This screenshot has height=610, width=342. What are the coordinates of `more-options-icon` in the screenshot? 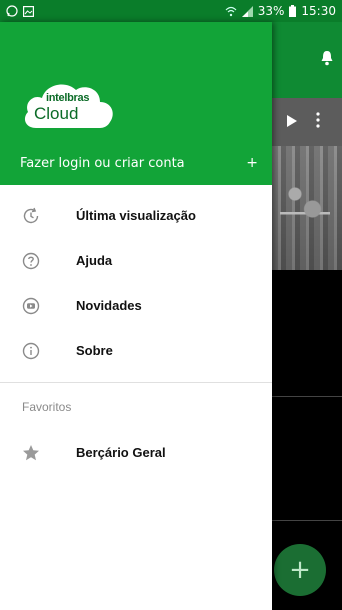 It's located at (318, 122).